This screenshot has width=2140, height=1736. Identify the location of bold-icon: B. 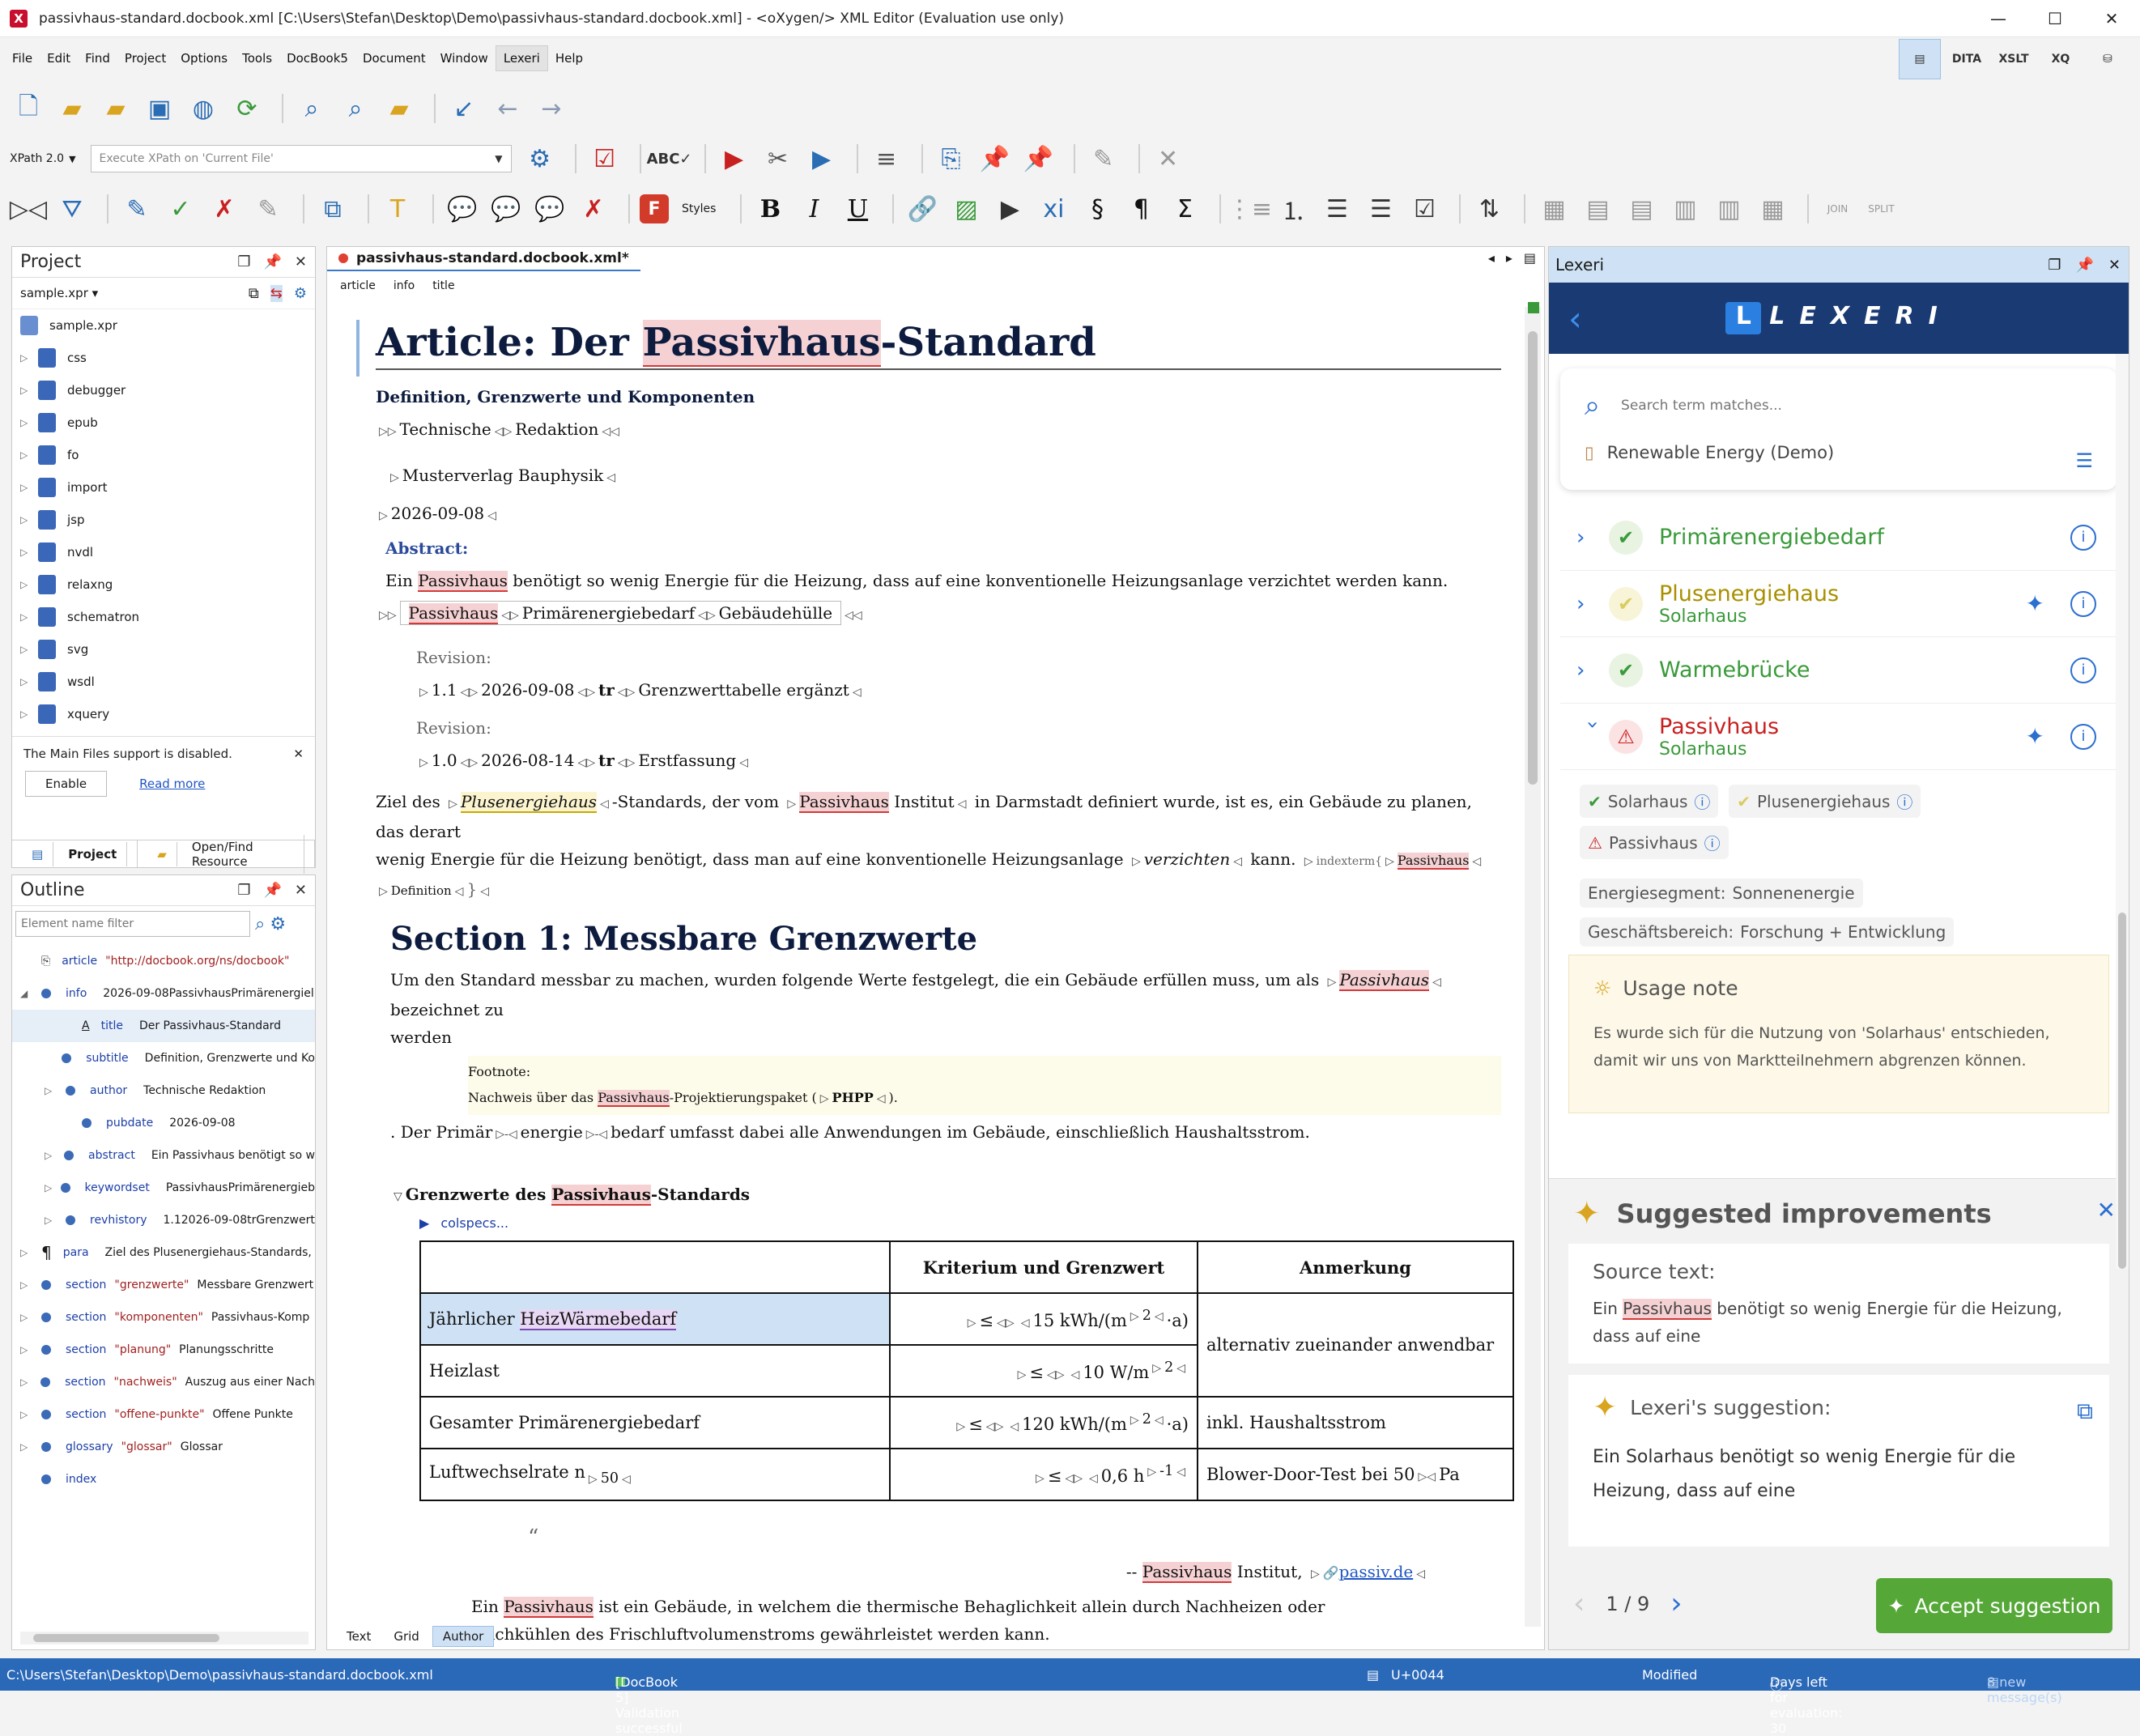
(770, 209).